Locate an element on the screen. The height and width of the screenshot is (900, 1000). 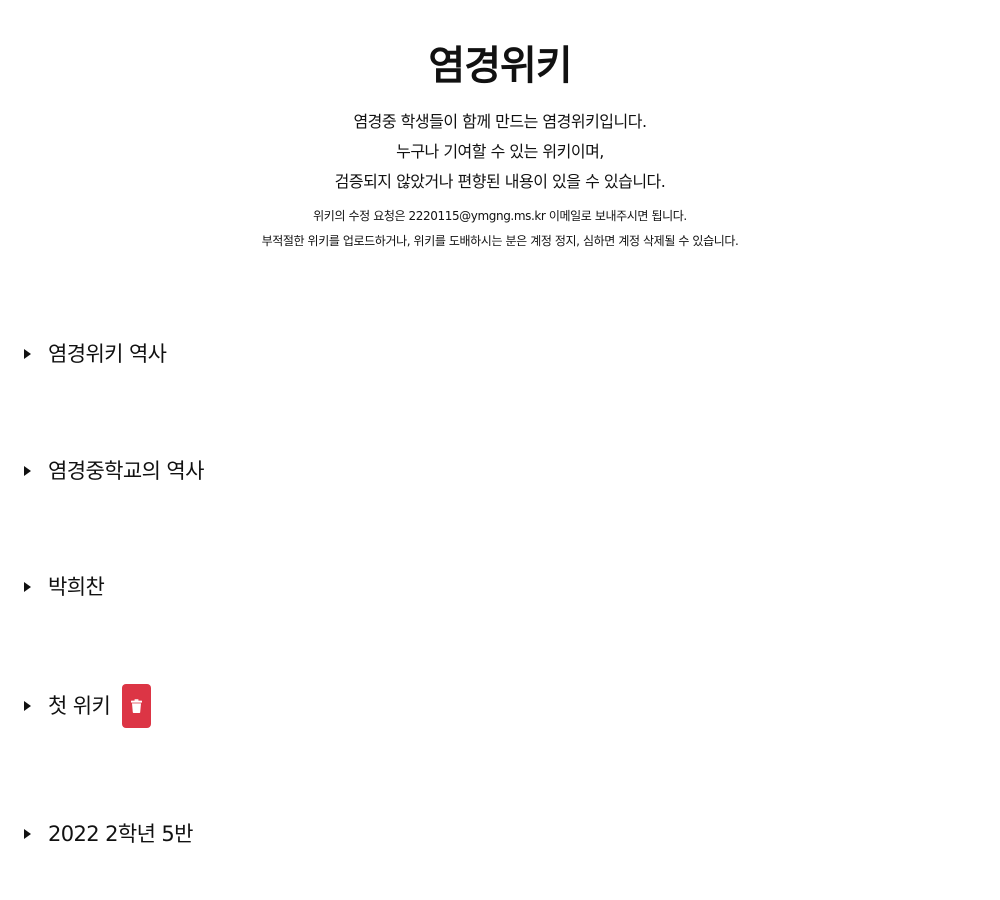
delete-button is located at coordinates (137, 706).